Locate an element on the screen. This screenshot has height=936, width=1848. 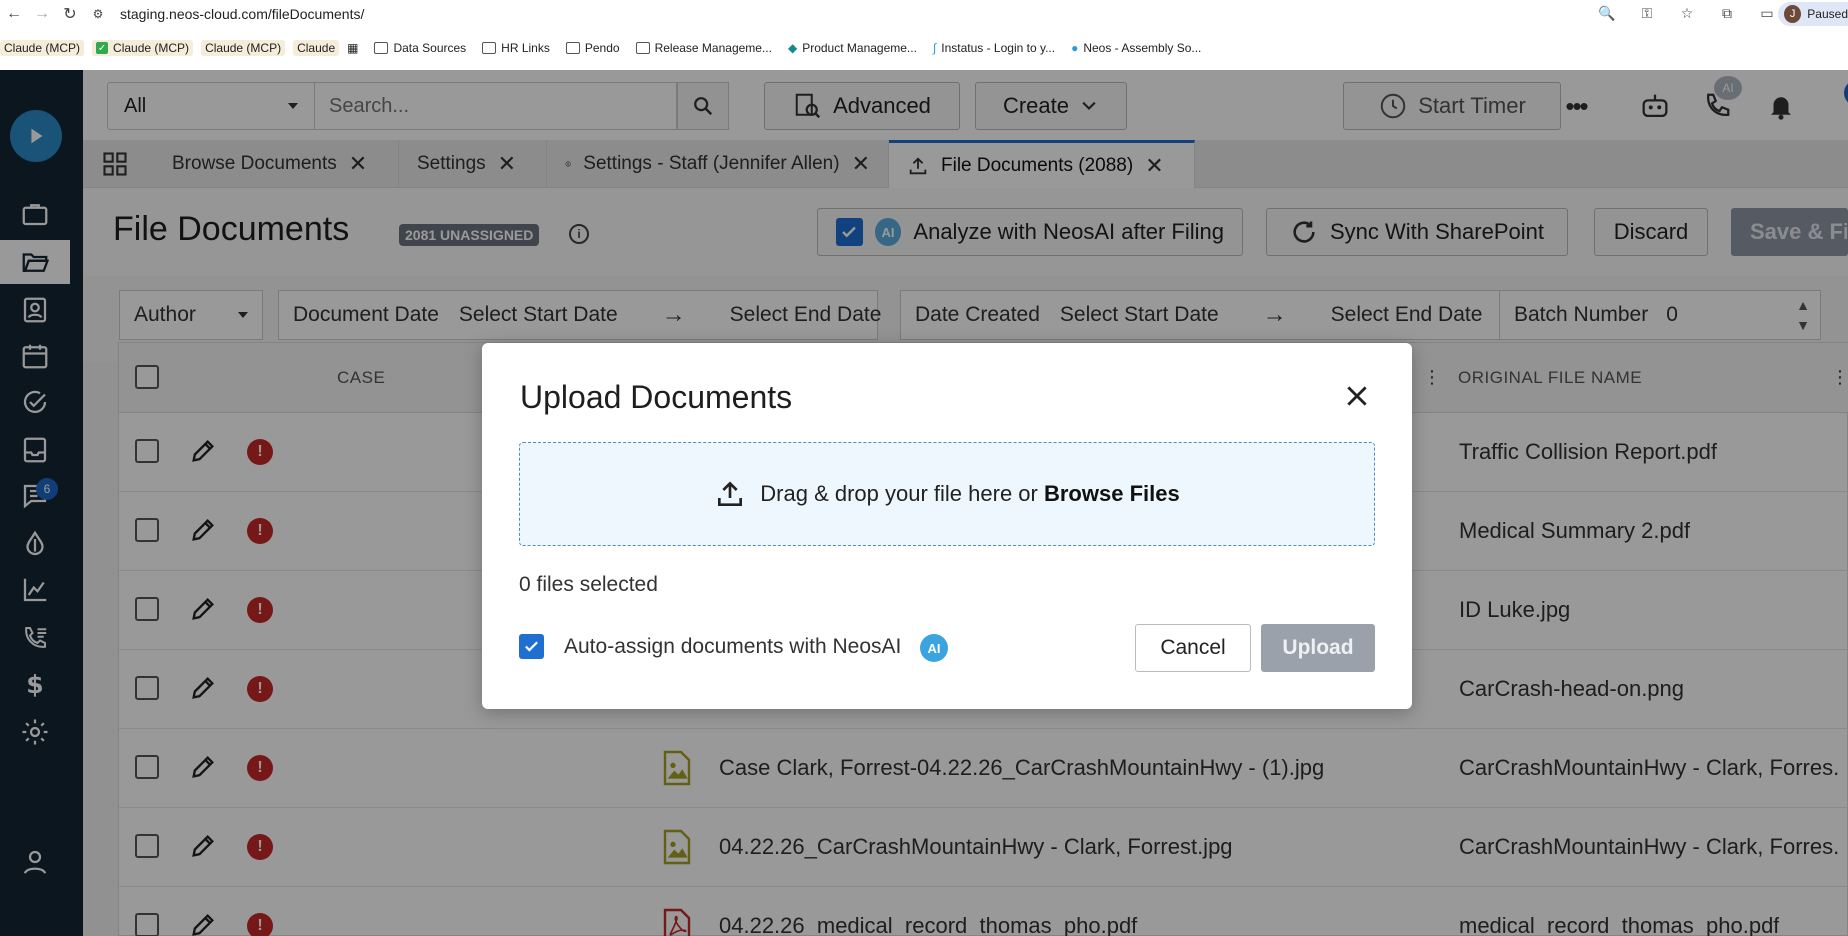
bookmark-claude: Claude is located at coordinates (316, 48).